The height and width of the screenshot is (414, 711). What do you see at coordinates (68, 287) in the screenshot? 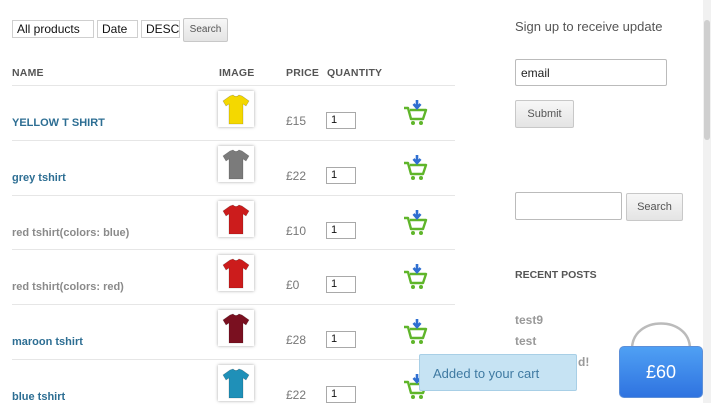
I see `product-name: red tshirt(colors: red)` at bounding box center [68, 287].